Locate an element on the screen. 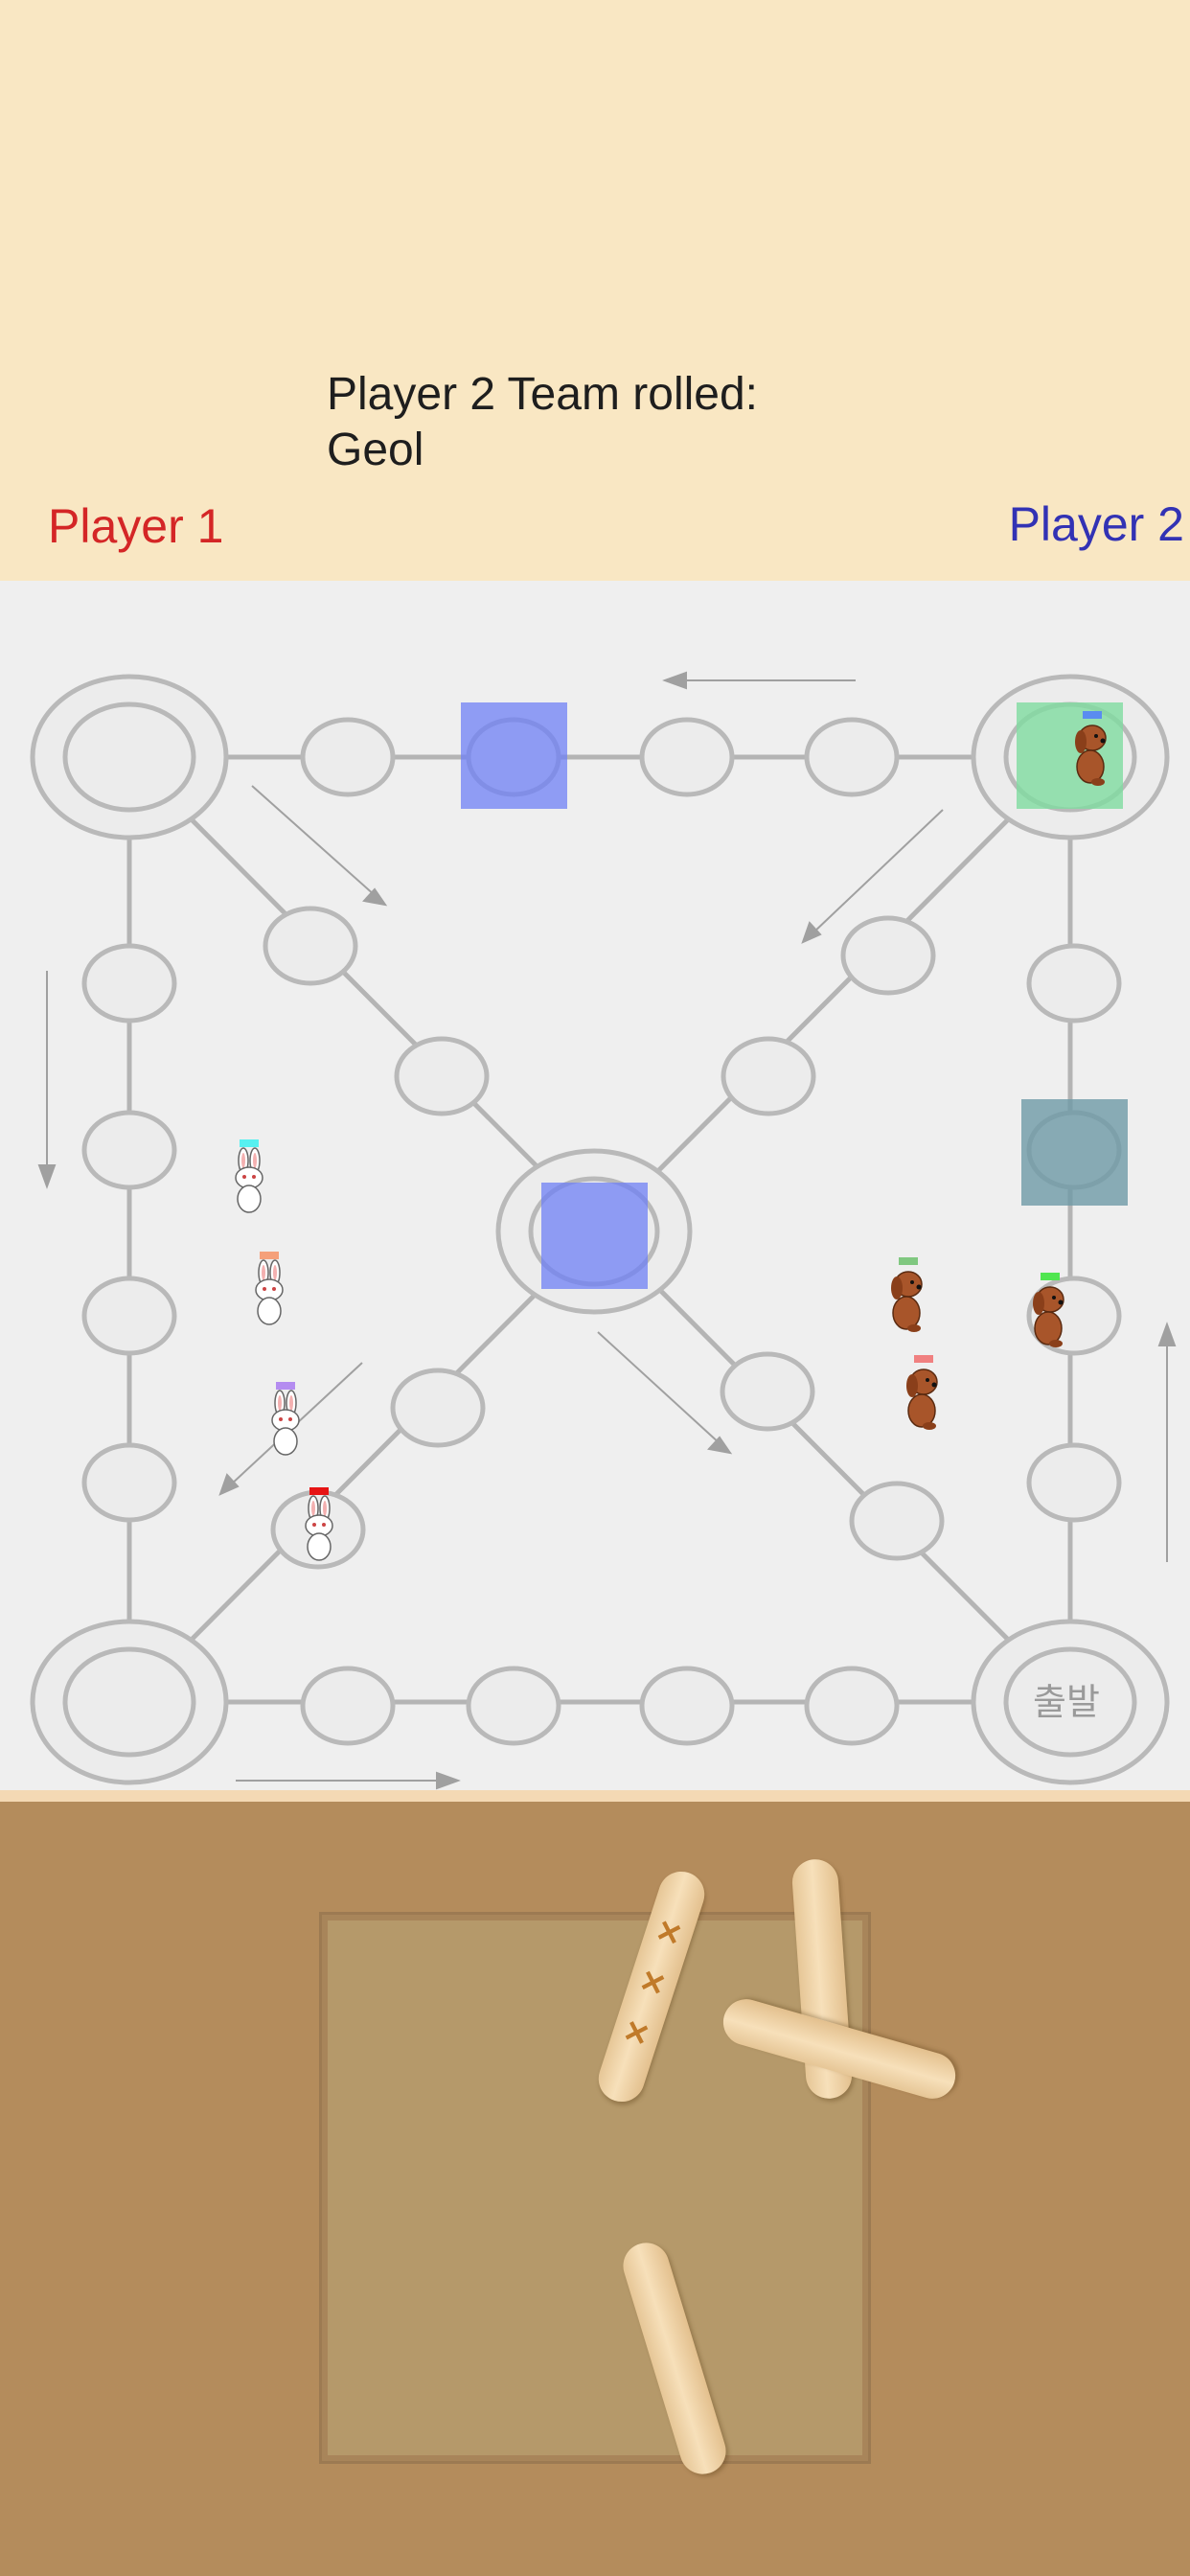 The width and height of the screenshot is (1190, 2576). section-divider is located at coordinates (595, 1796).